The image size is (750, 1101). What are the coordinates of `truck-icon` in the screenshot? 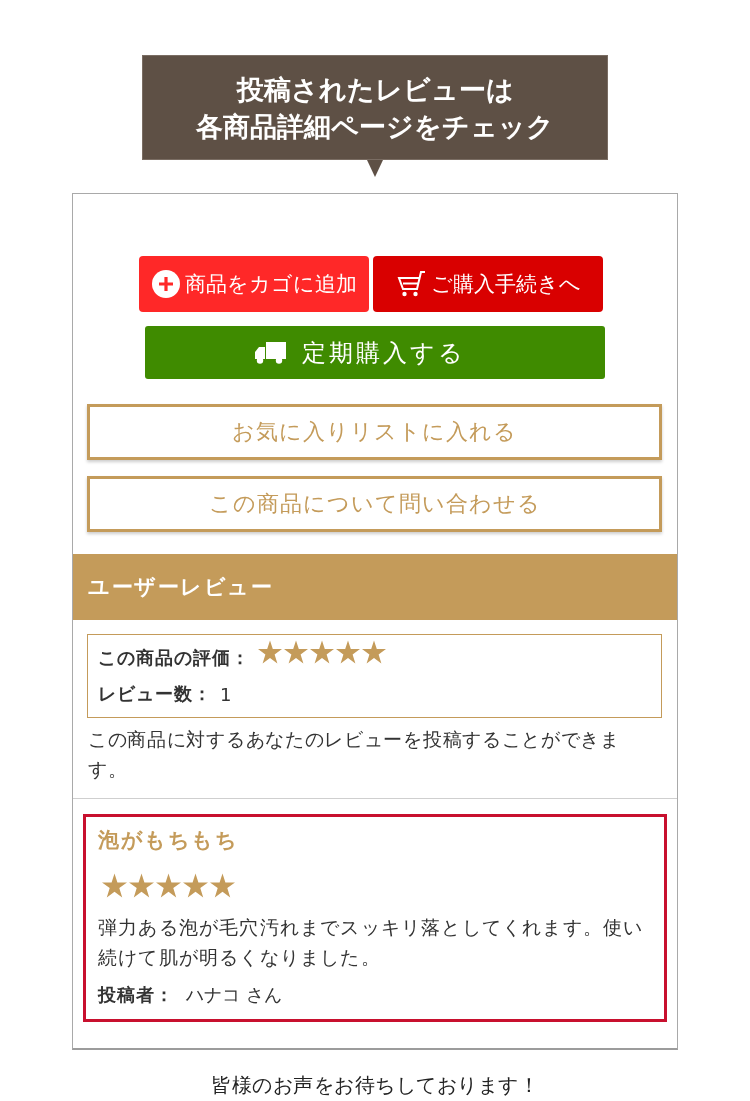 It's located at (270, 352).